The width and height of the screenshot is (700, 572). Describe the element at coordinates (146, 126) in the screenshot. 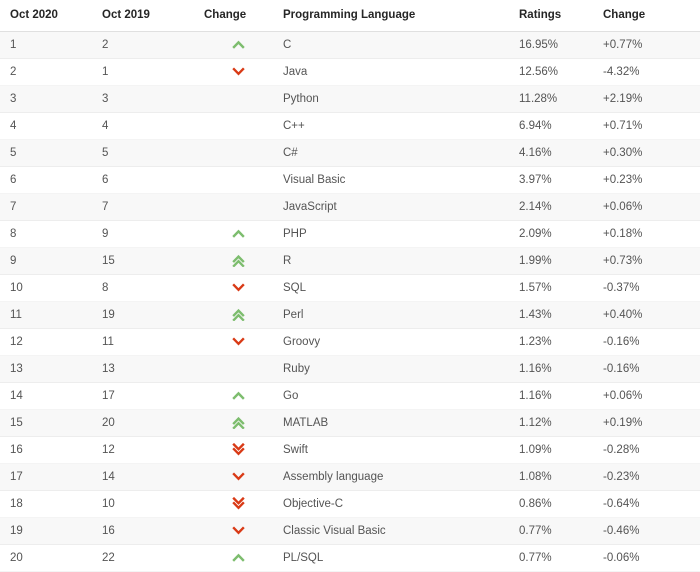

I see `cell-rank-previous: 4` at that location.